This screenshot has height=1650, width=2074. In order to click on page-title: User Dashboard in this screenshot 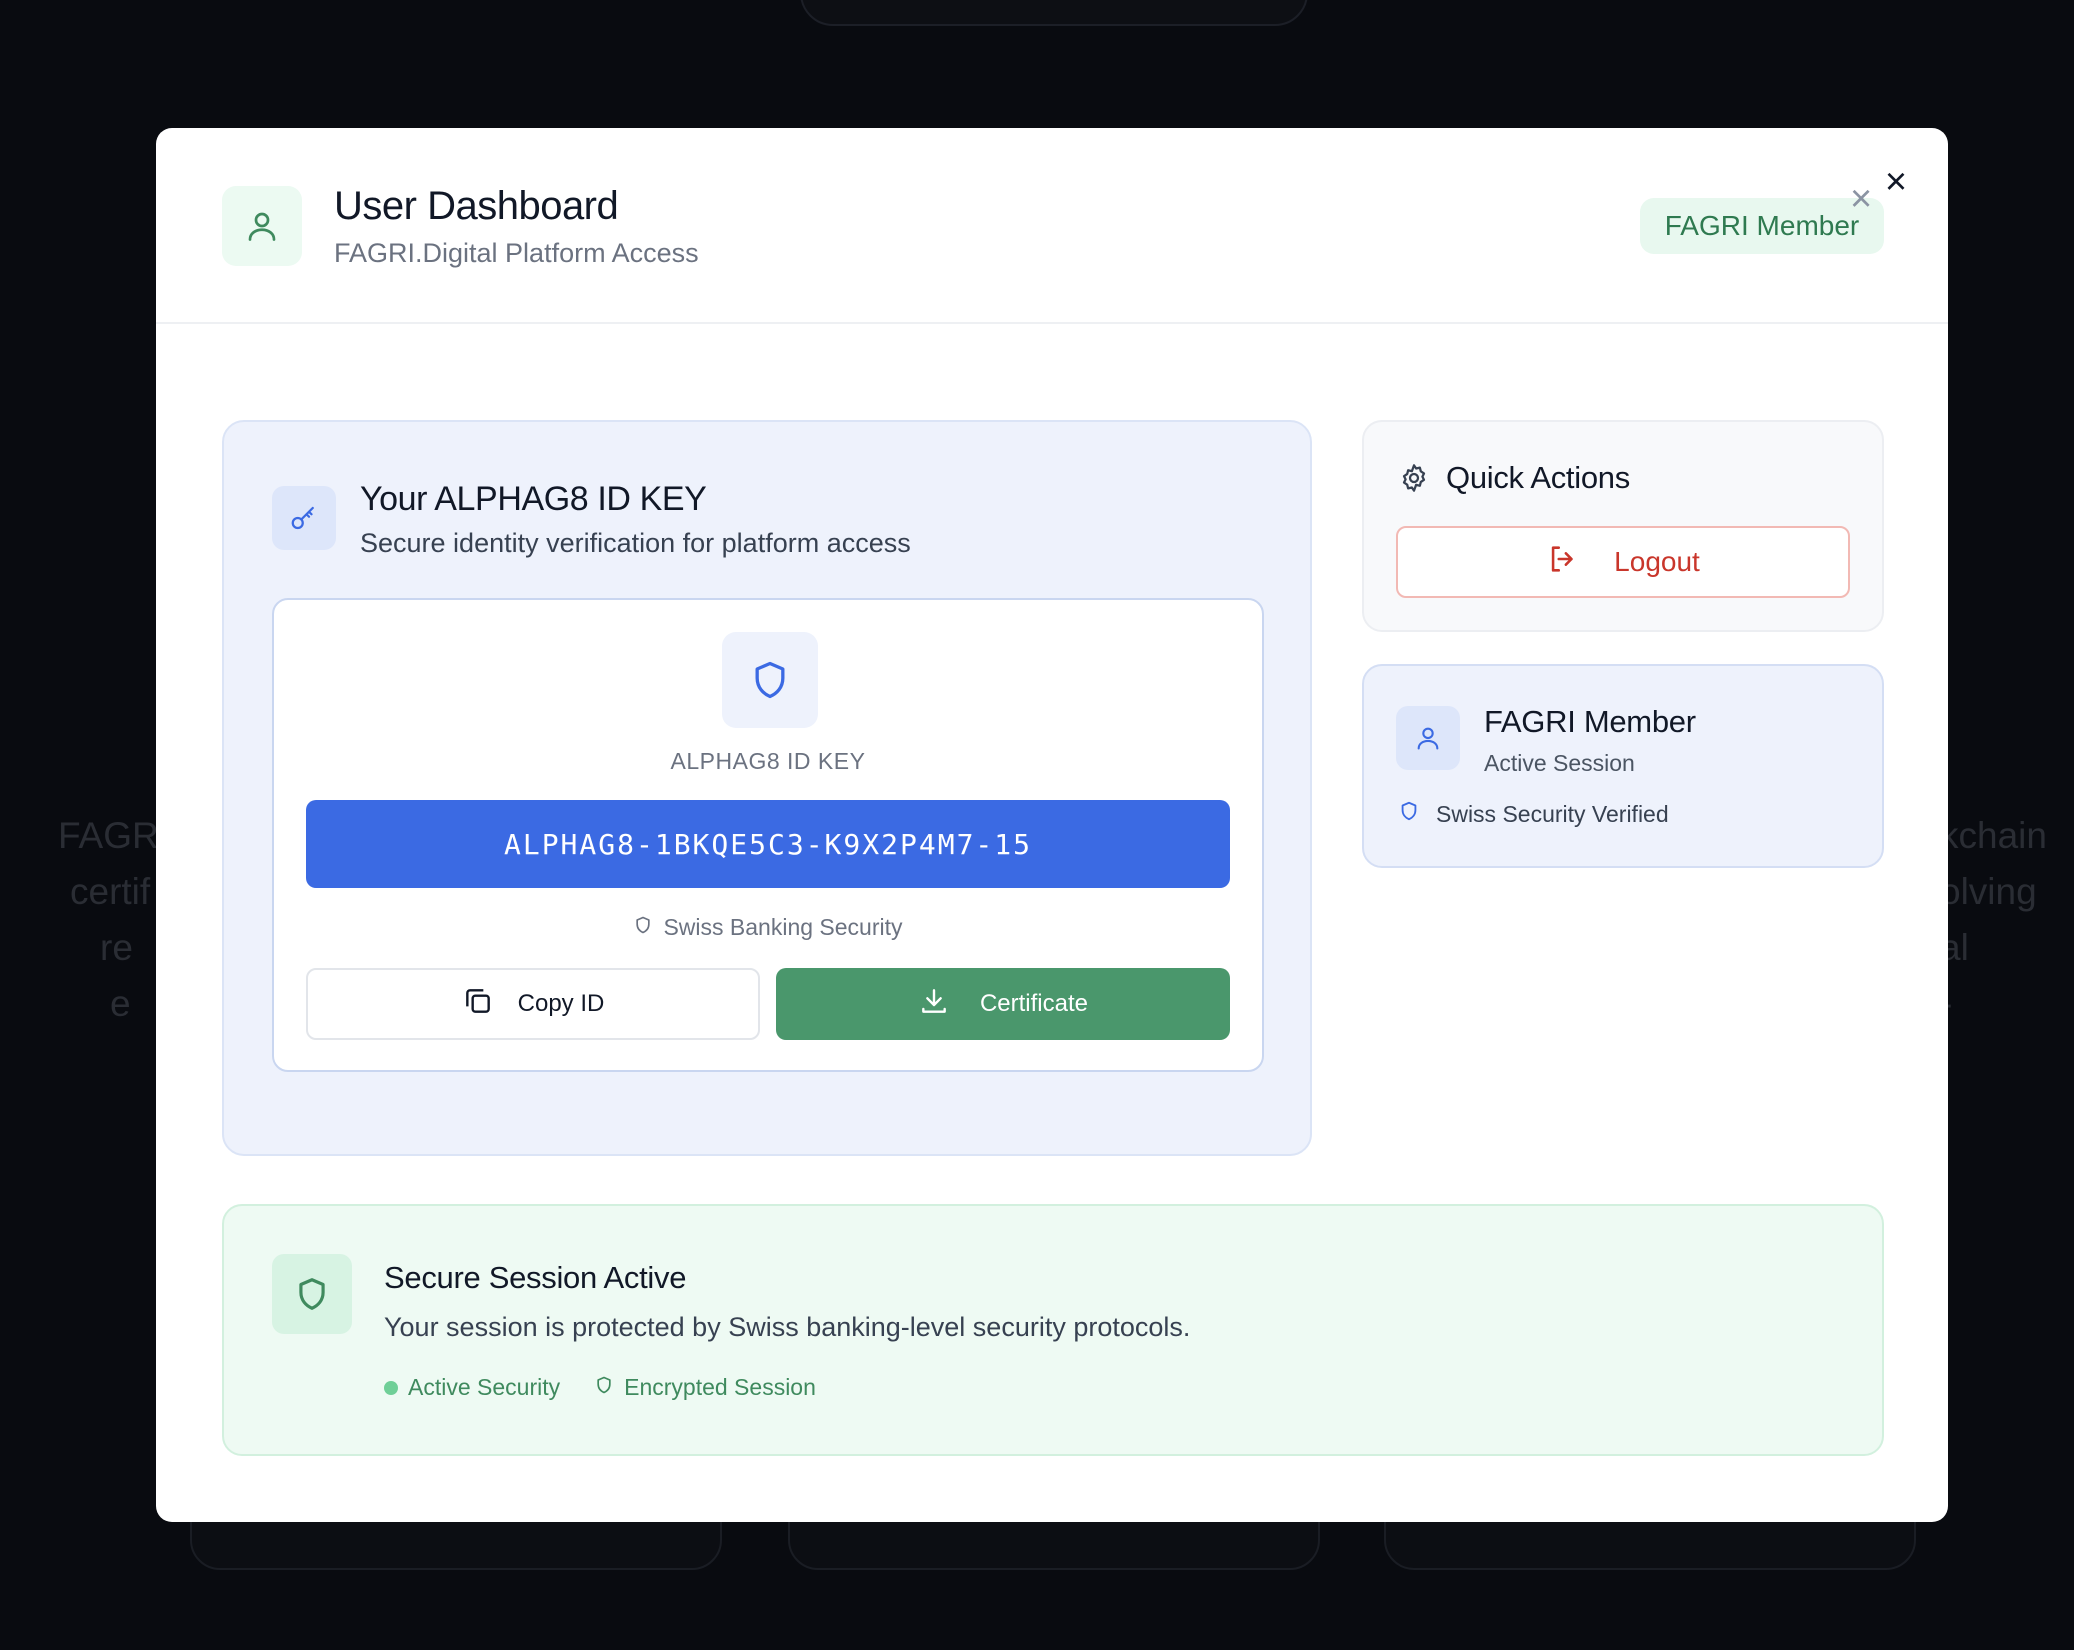, I will do `click(476, 206)`.